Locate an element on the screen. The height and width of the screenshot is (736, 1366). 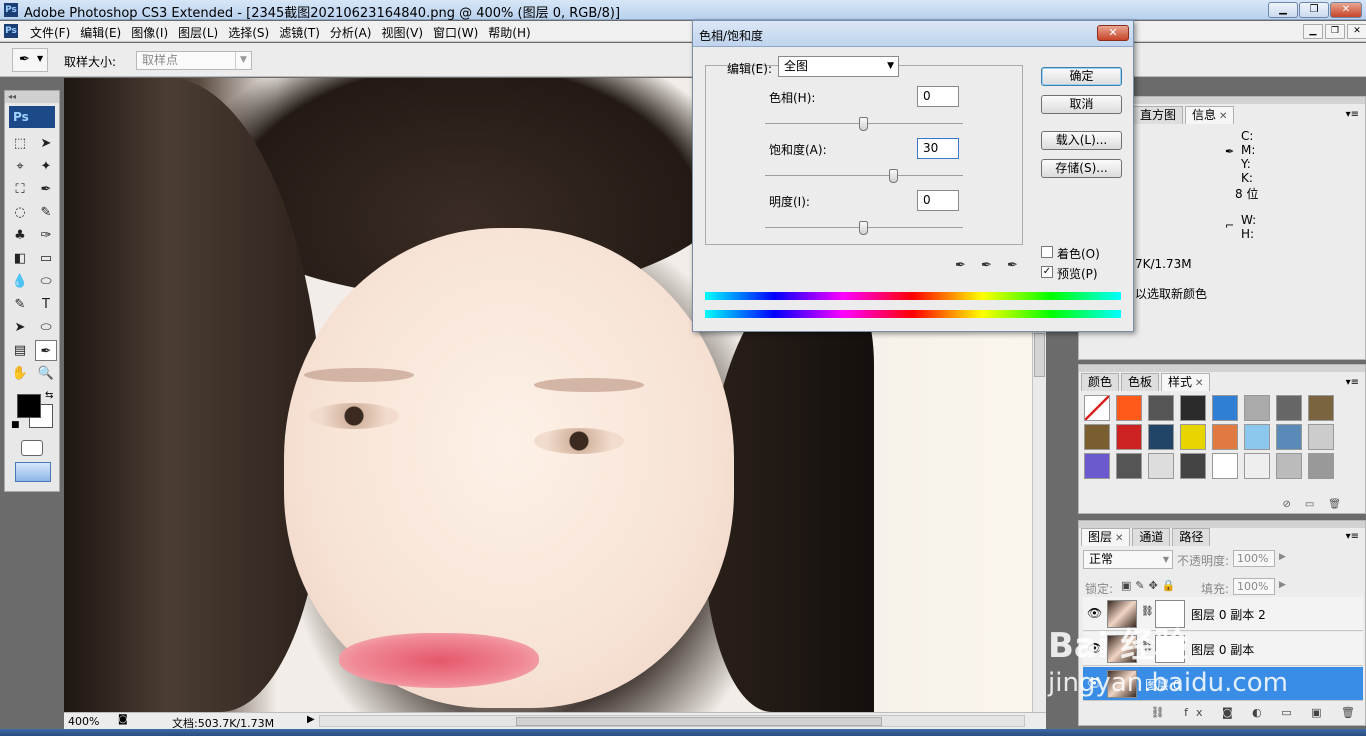
pen-tool-icon: ✎ is located at coordinates (20, 304).